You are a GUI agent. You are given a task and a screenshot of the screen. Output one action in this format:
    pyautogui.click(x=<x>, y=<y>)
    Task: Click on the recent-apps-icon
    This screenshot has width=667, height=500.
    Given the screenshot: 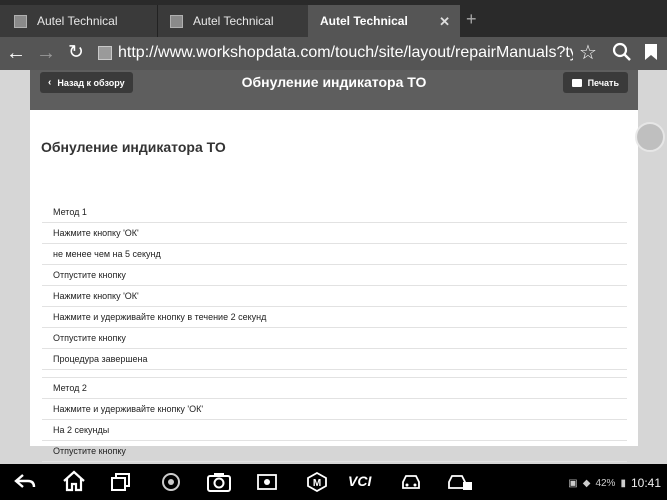 What is the action you would take?
    pyautogui.click(x=121, y=482)
    